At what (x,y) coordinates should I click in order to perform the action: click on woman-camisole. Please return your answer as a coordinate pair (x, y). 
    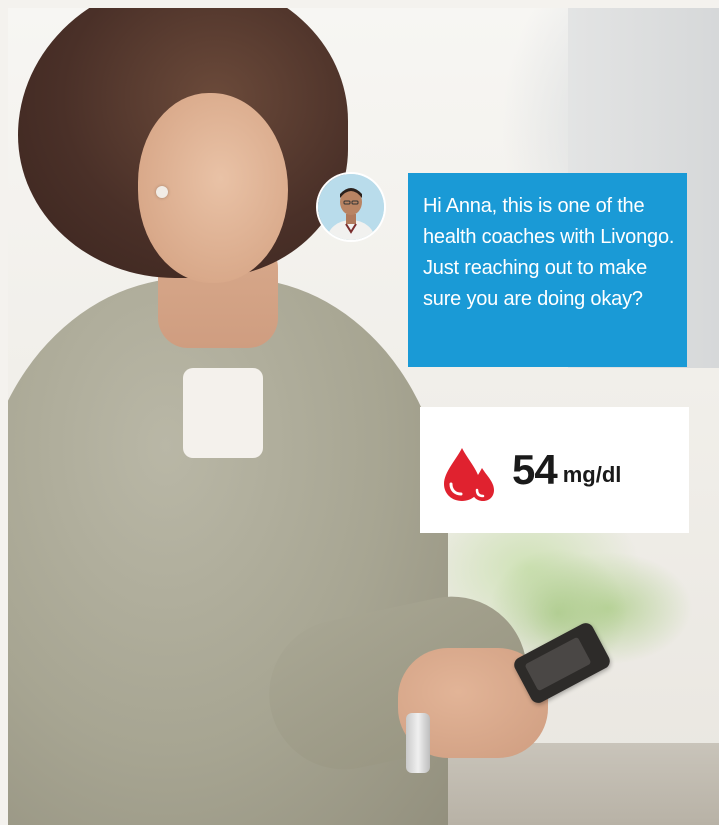
    Looking at the image, I should click on (223, 413).